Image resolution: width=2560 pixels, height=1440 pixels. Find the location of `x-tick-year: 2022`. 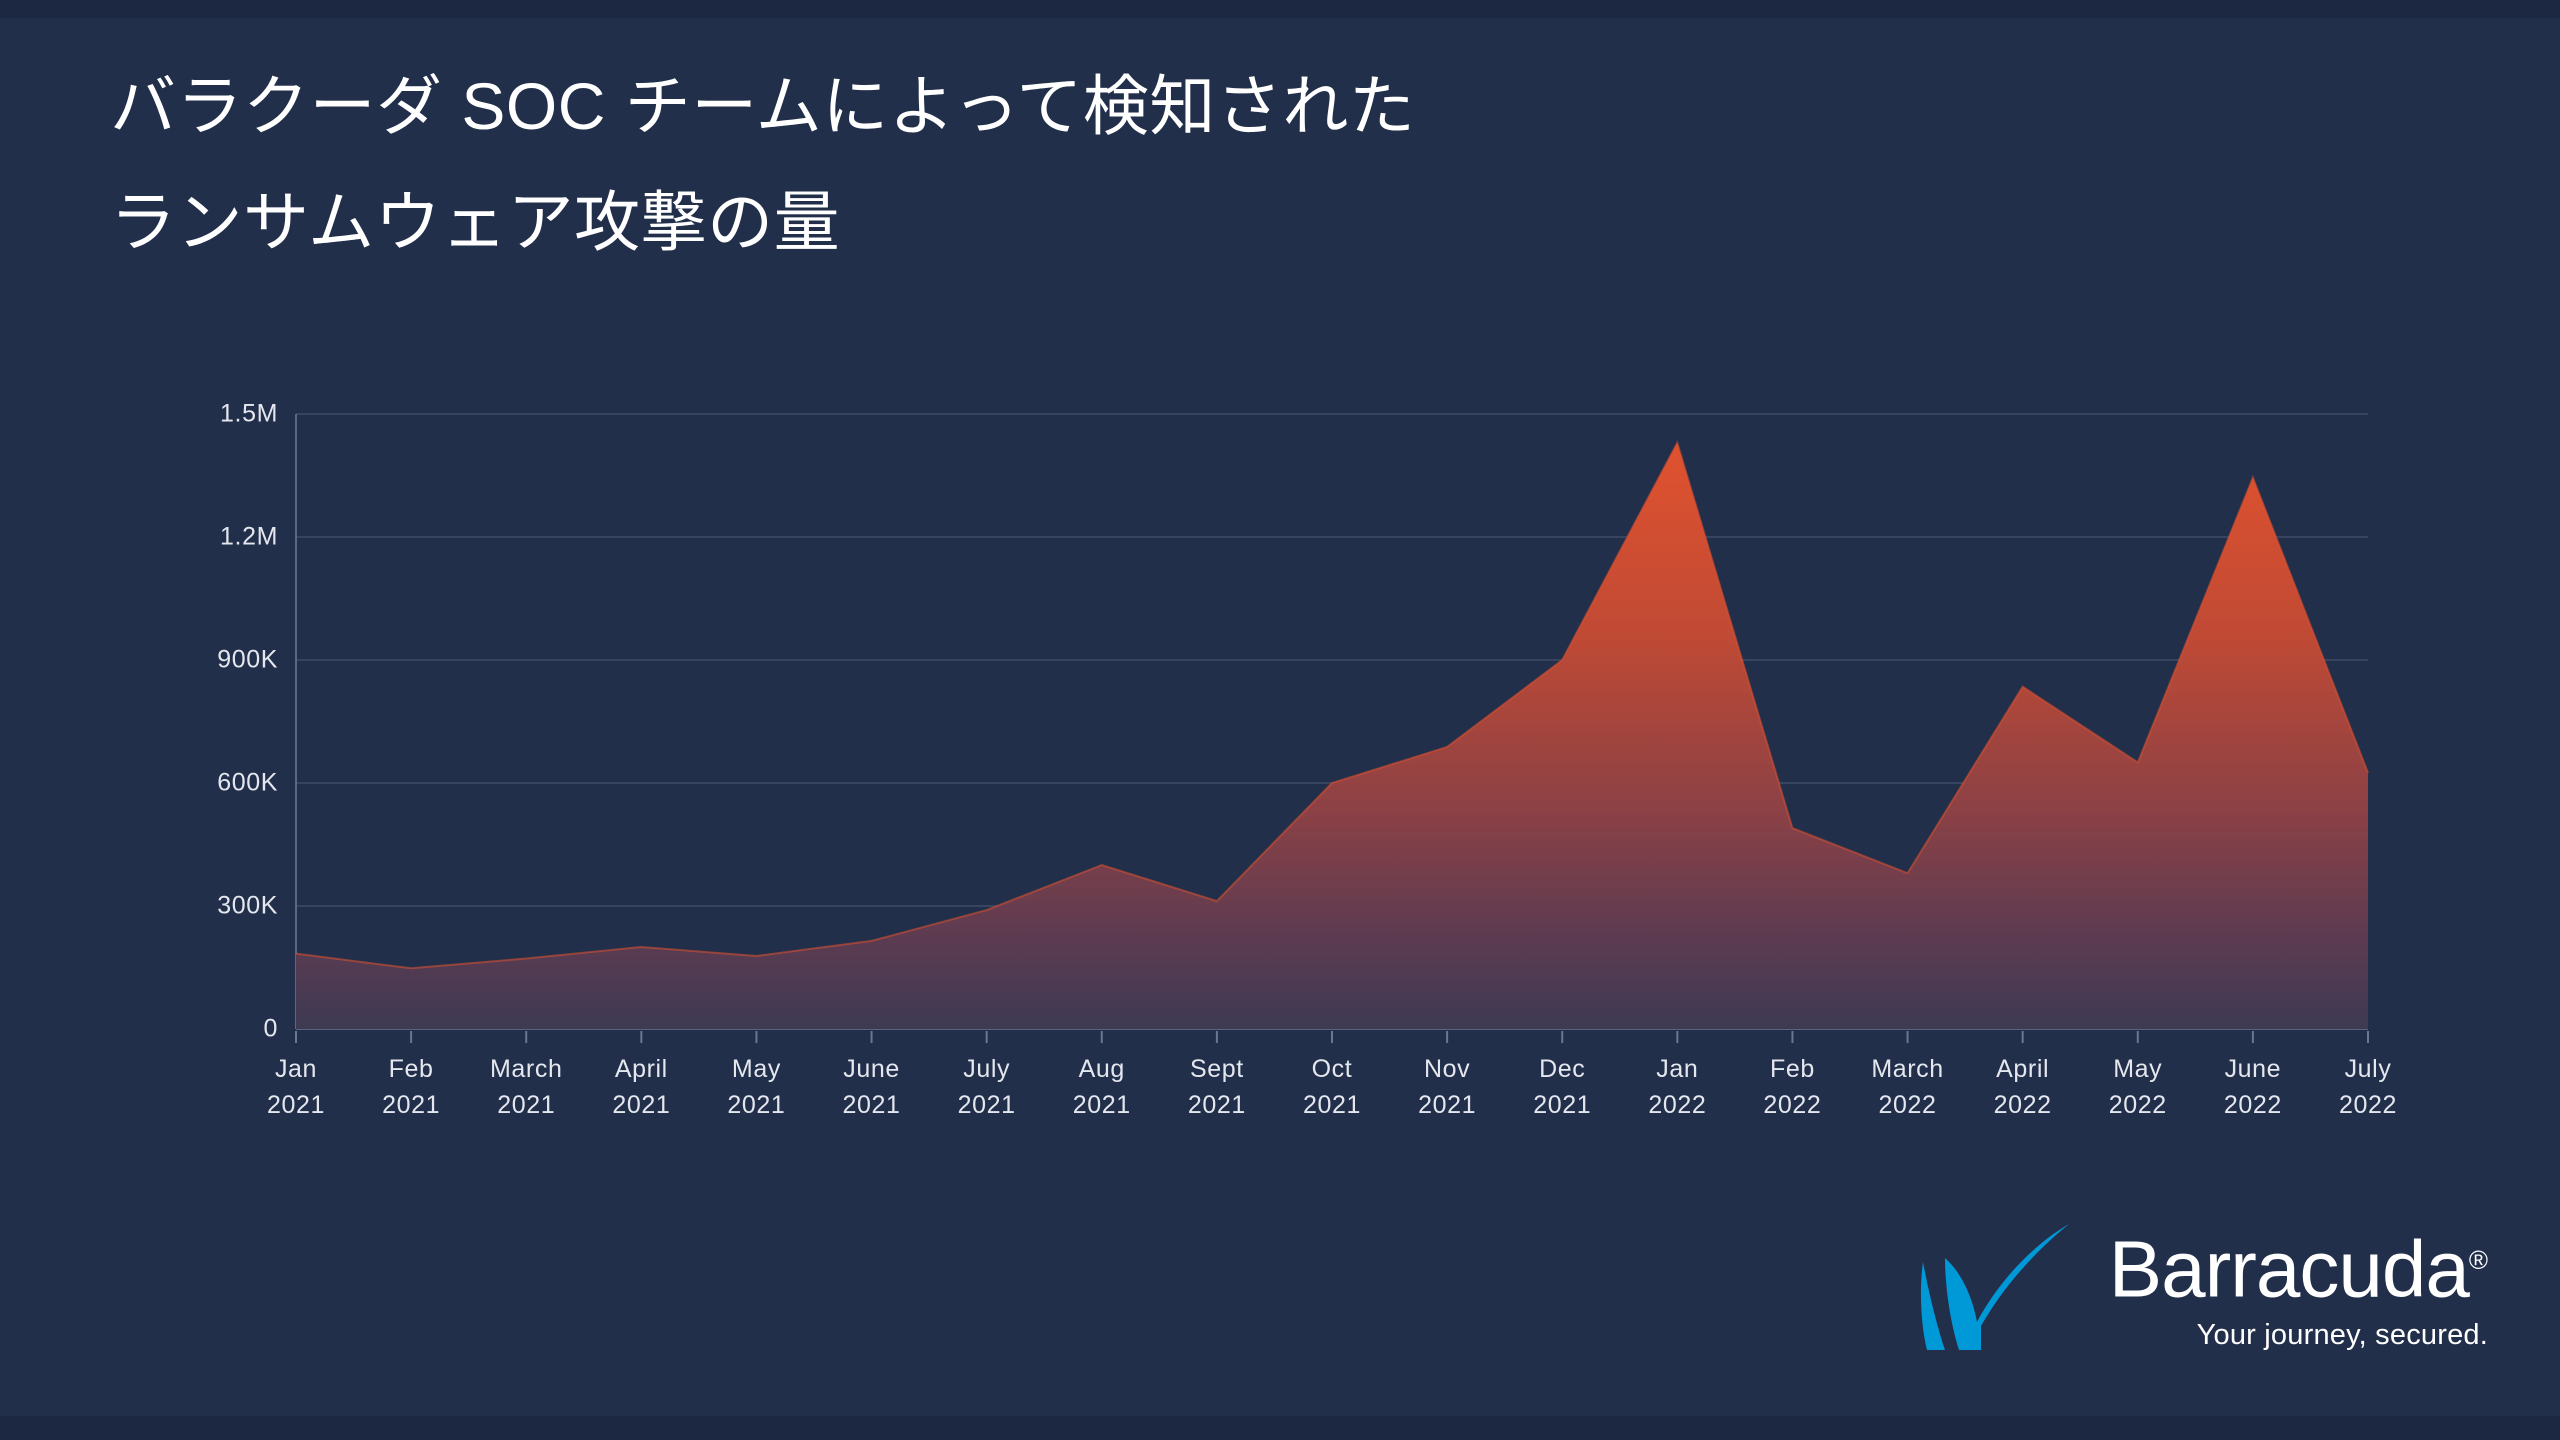

x-tick-year: 2022 is located at coordinates (2367, 1105).